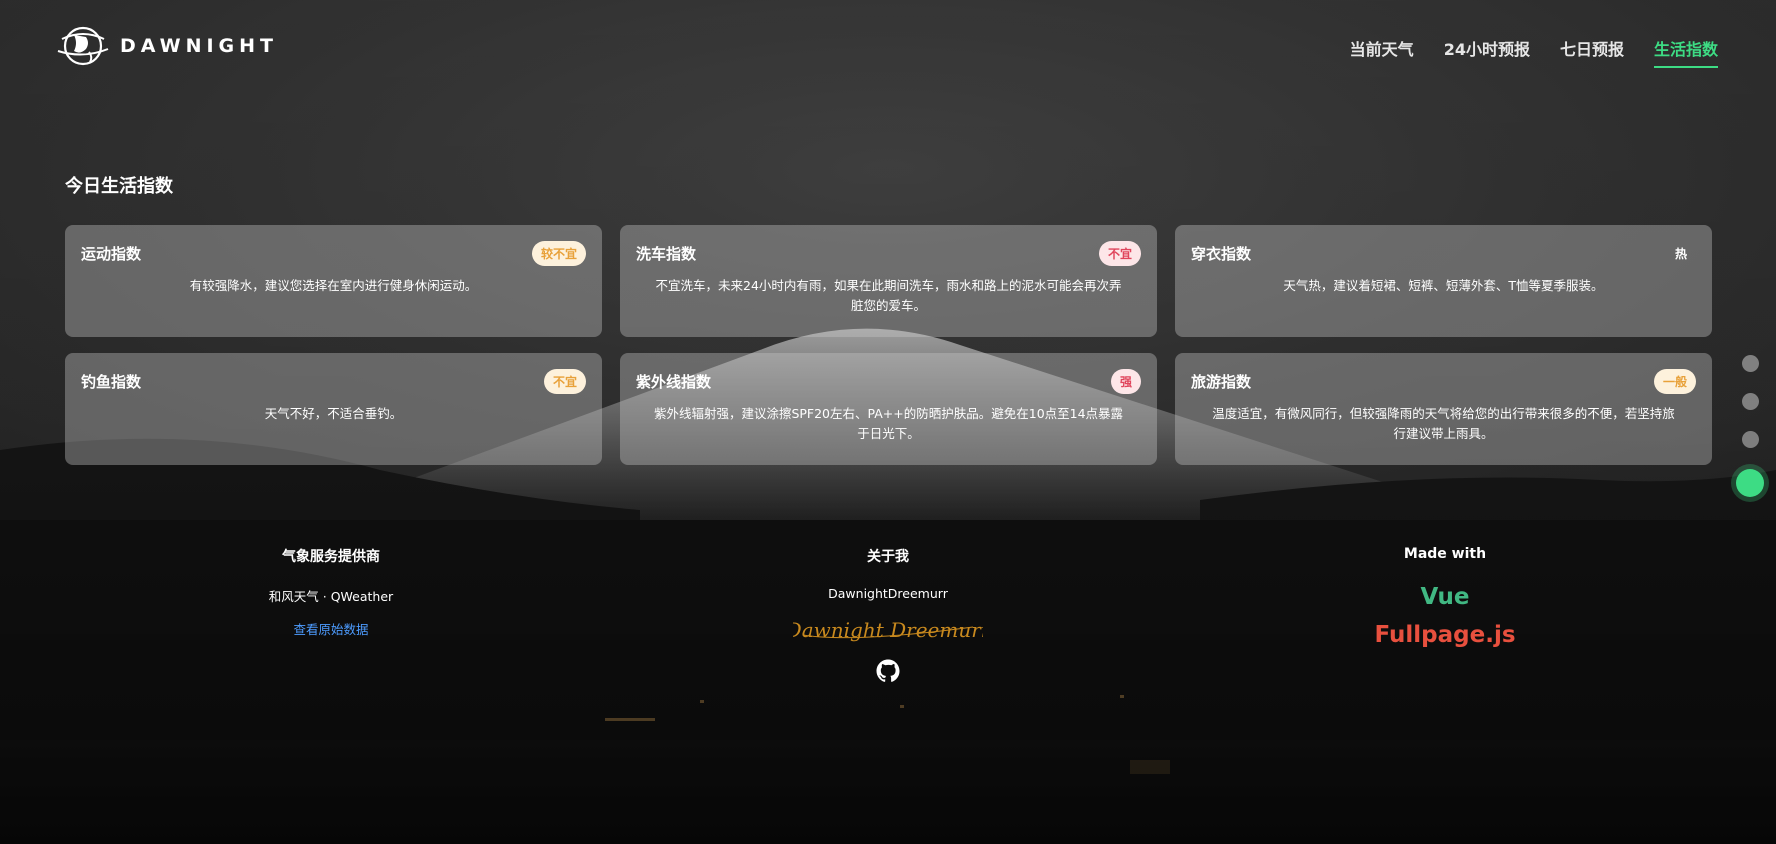  I want to click on card-dressing-index: 穿衣指数 热 天气热，建议着短裙、短裤、短薄外套、T恤等夏季服装。, so click(1443, 281).